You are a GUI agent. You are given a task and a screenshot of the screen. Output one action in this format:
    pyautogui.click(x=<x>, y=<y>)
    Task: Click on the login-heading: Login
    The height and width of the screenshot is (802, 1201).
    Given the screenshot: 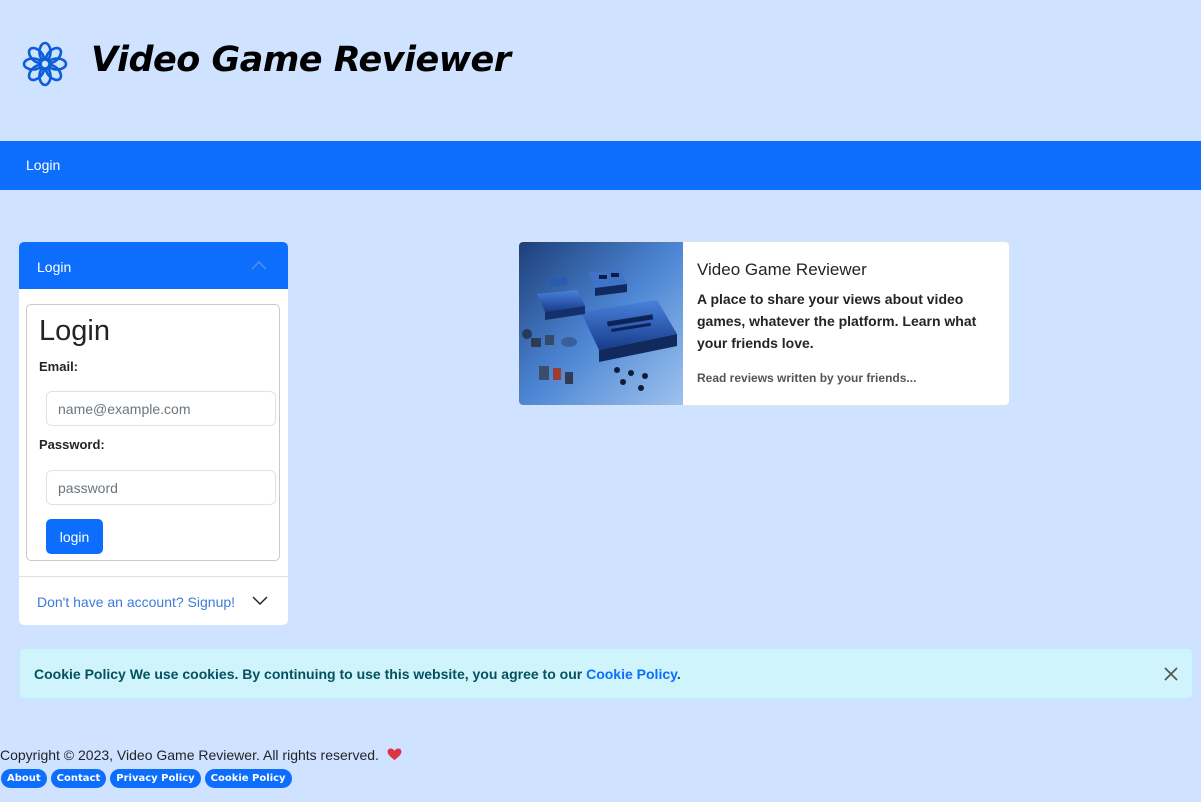 What is the action you would take?
    pyautogui.click(x=74, y=331)
    